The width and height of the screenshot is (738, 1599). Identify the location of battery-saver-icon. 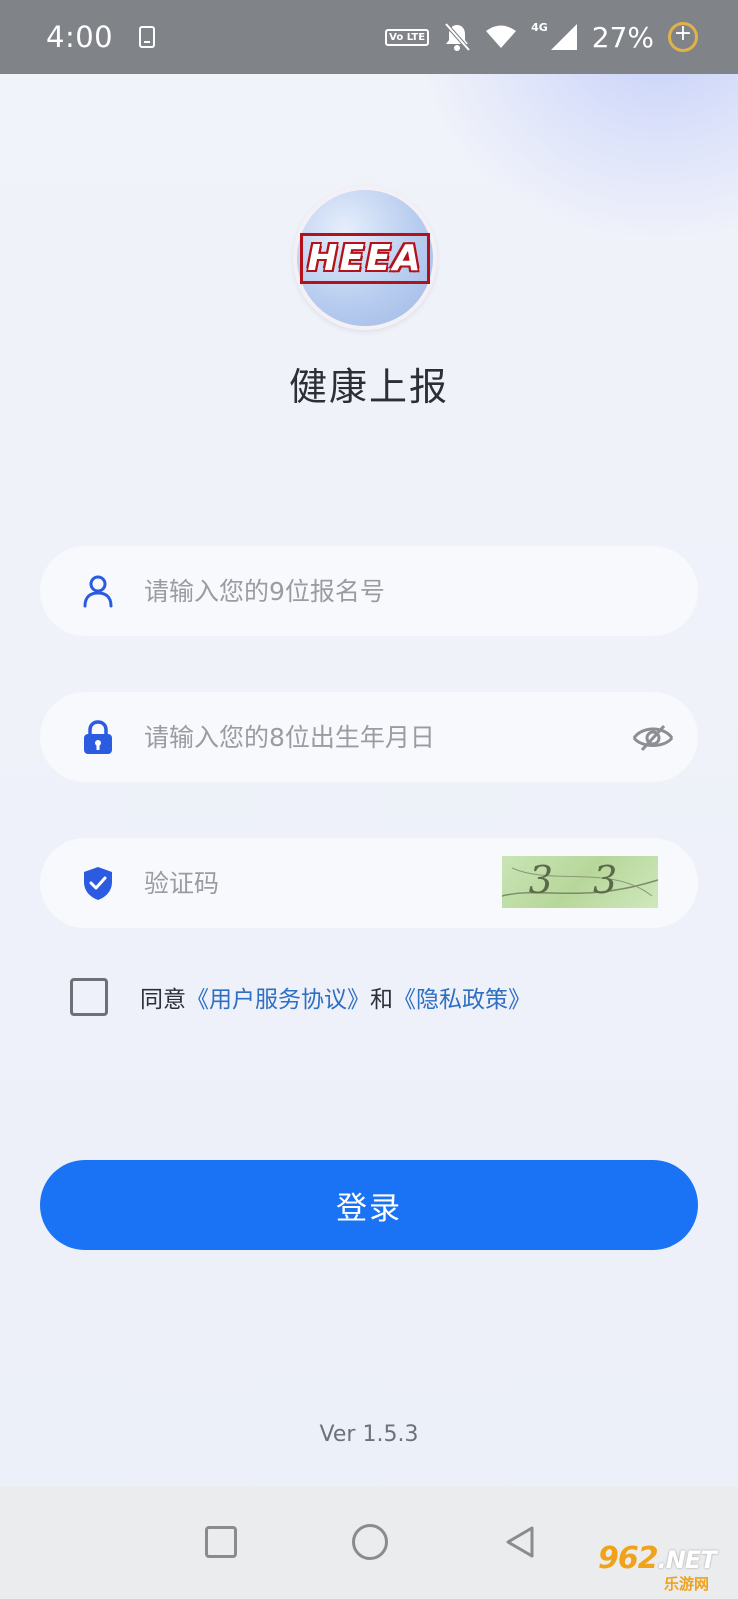
(683, 36).